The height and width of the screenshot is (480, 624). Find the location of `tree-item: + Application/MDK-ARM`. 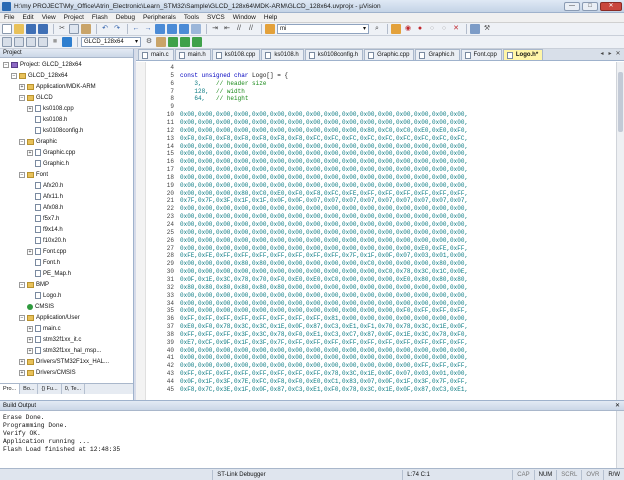

tree-item: + Application/MDK-ARM is located at coordinates (57, 86).